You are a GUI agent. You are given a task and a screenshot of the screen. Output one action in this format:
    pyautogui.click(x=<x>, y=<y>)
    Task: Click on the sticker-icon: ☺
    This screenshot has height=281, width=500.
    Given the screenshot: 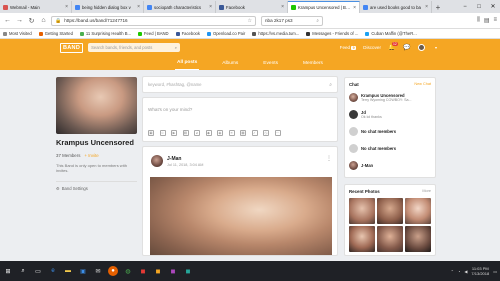 What is the action you would take?
    pyautogui.click(x=162, y=133)
    